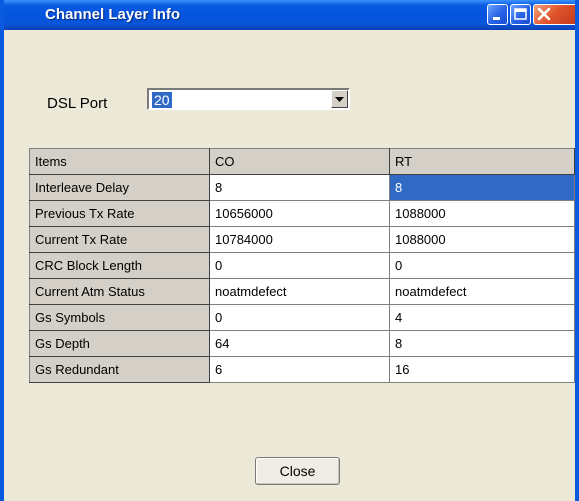 This screenshot has height=501, width=579. What do you see at coordinates (482, 161) in the screenshot?
I see `column-header-rt: RT` at bounding box center [482, 161].